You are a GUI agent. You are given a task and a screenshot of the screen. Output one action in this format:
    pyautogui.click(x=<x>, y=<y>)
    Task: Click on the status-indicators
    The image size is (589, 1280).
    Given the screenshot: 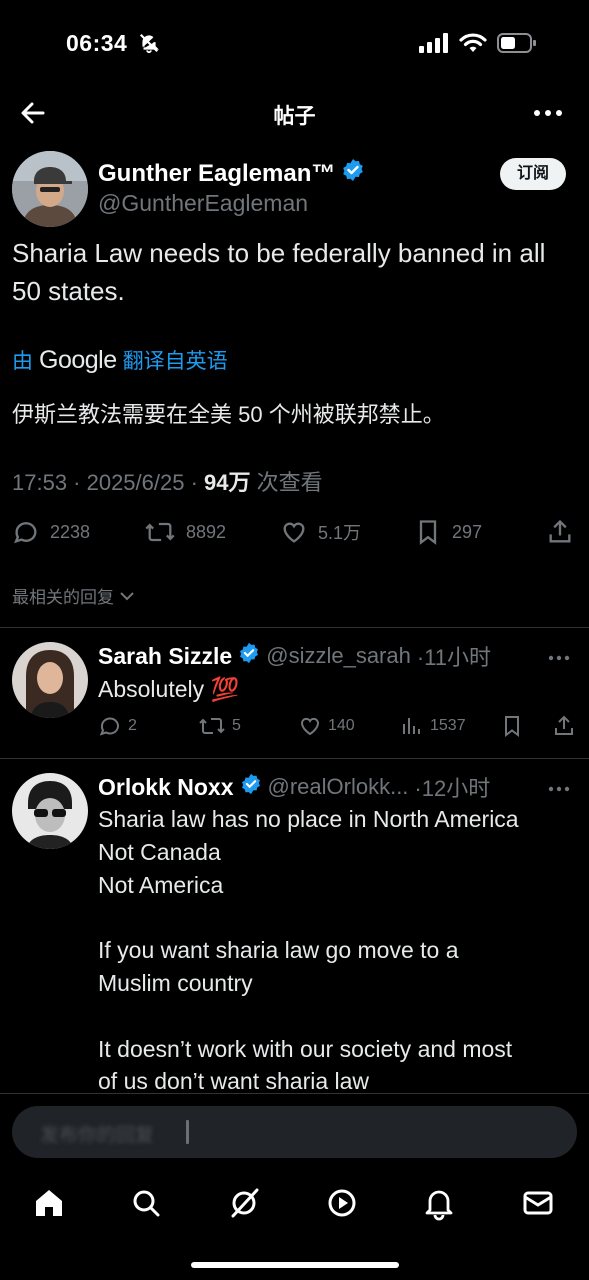 What is the action you would take?
    pyautogui.click(x=478, y=45)
    